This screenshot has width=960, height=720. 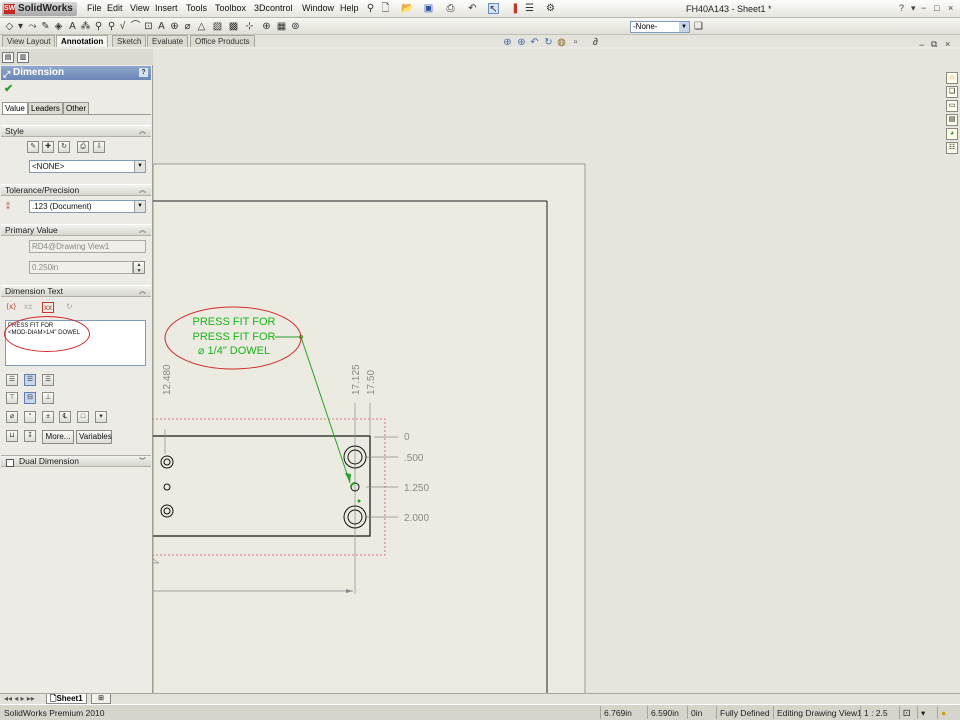 What do you see at coordinates (174, 26) in the screenshot?
I see `datum-target-icon: ⊕` at bounding box center [174, 26].